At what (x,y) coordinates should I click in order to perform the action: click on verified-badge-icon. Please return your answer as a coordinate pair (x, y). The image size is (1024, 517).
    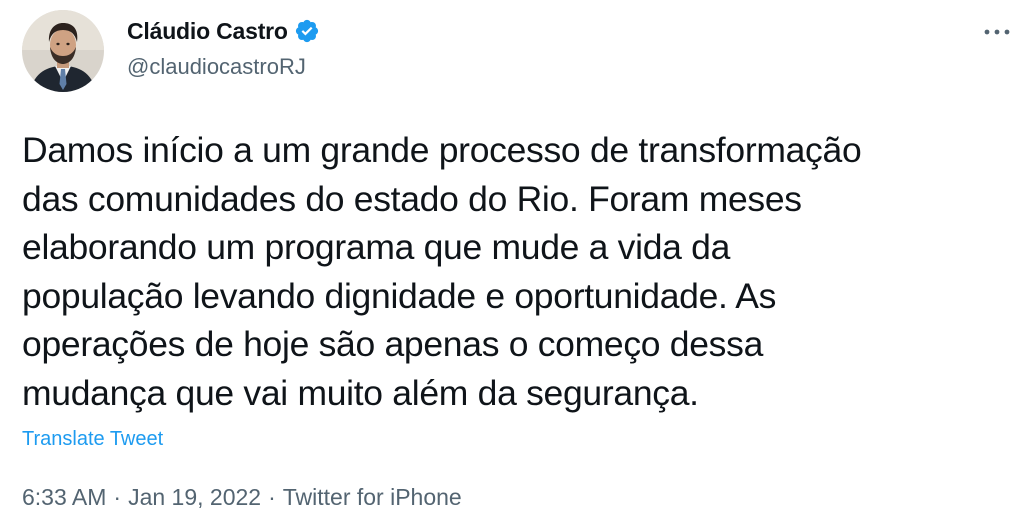
    Looking at the image, I should click on (307, 31).